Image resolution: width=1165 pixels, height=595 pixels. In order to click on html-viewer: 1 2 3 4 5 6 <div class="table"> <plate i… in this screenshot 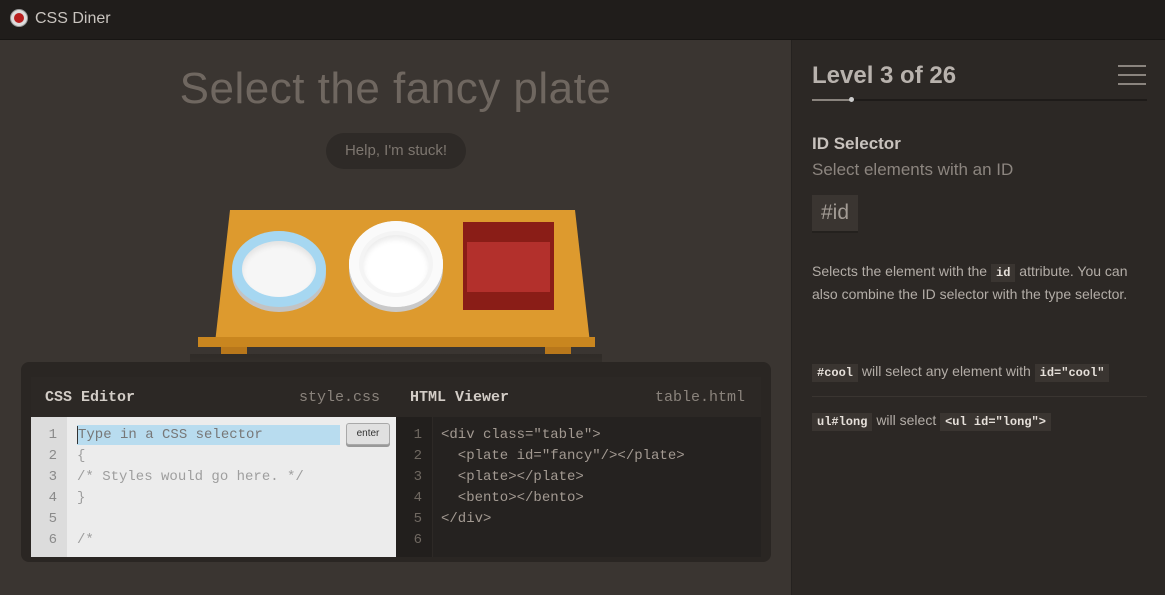, I will do `click(578, 487)`.